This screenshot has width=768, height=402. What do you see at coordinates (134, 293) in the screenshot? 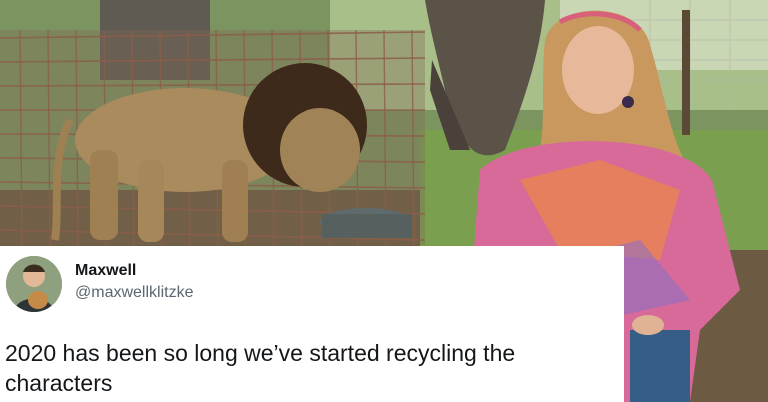
I see `tweet-handle: @maxwellklitzke` at bounding box center [134, 293].